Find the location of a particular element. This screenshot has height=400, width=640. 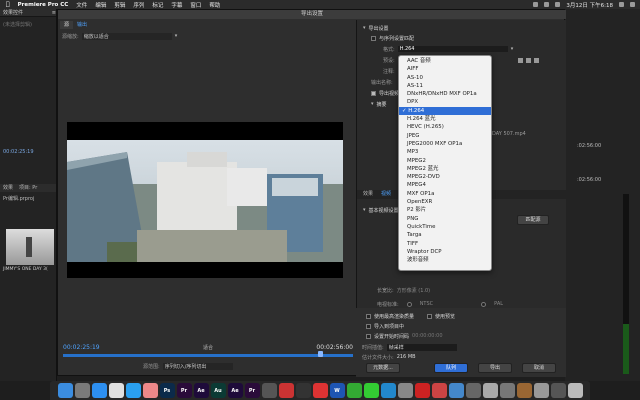

delete-preset-icon is located at coordinates (536, 60).